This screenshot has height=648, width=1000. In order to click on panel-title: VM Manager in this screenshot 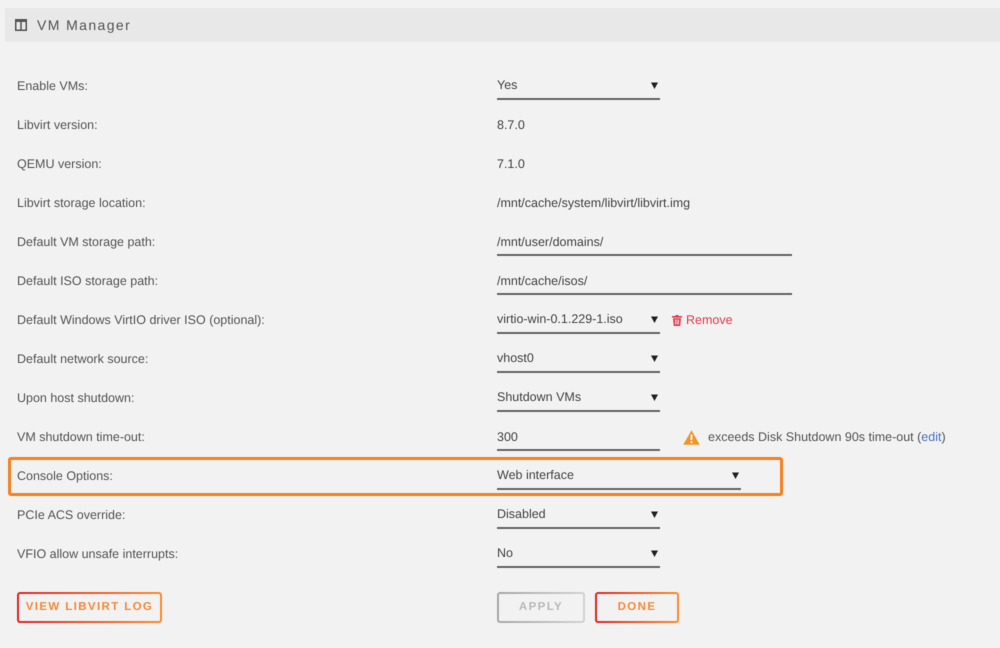, I will do `click(84, 25)`.